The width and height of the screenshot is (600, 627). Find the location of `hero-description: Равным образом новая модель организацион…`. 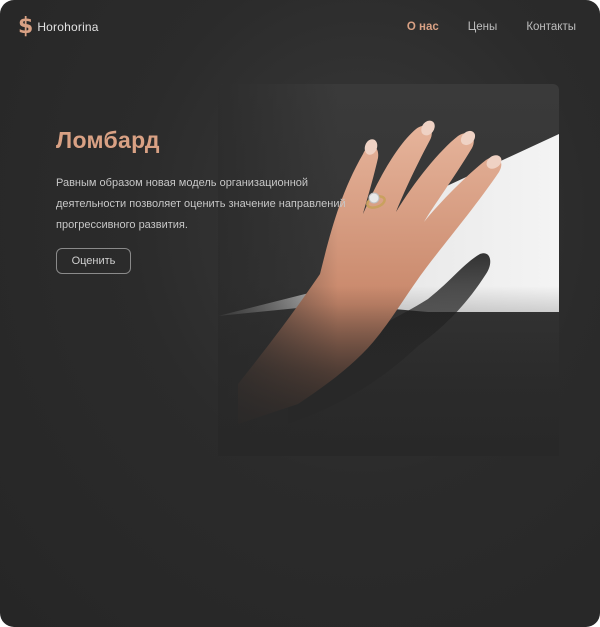

hero-description: Равным образом новая модель организацион… is located at coordinates (201, 204).